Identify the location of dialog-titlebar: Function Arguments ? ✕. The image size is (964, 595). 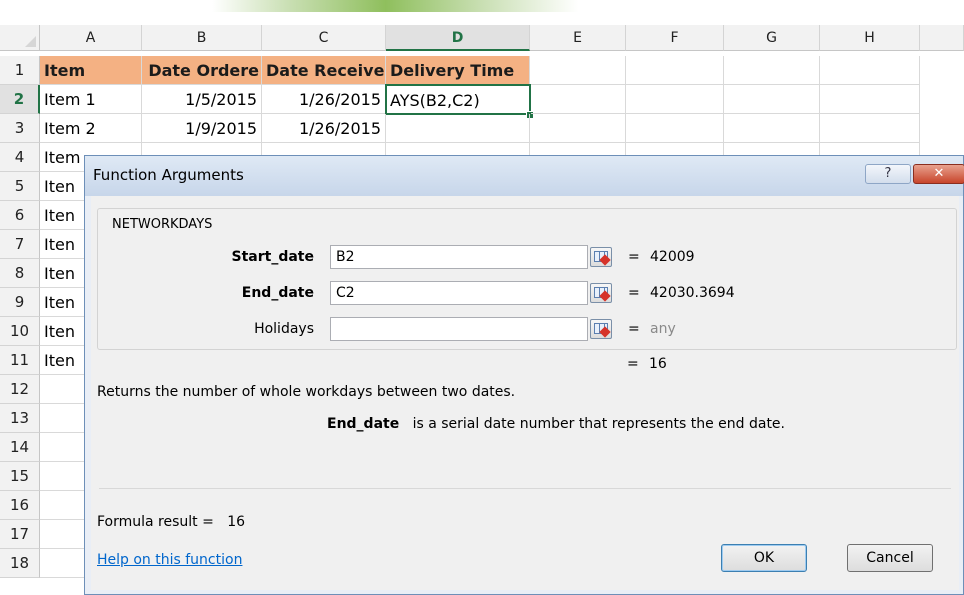
(524, 176).